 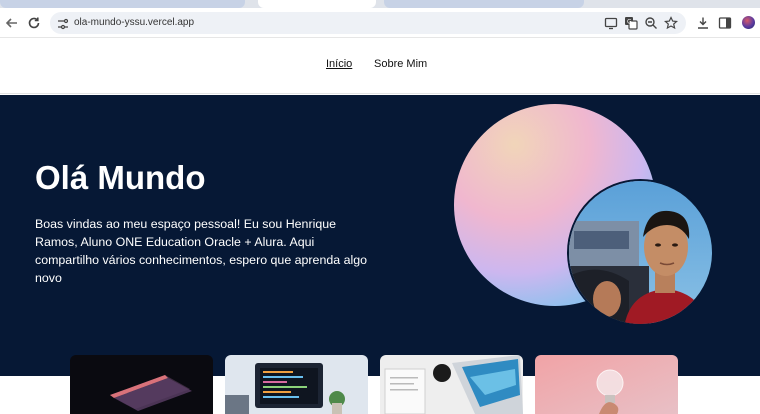 I want to click on site-header: Início Sobre Mim, so click(x=380, y=66).